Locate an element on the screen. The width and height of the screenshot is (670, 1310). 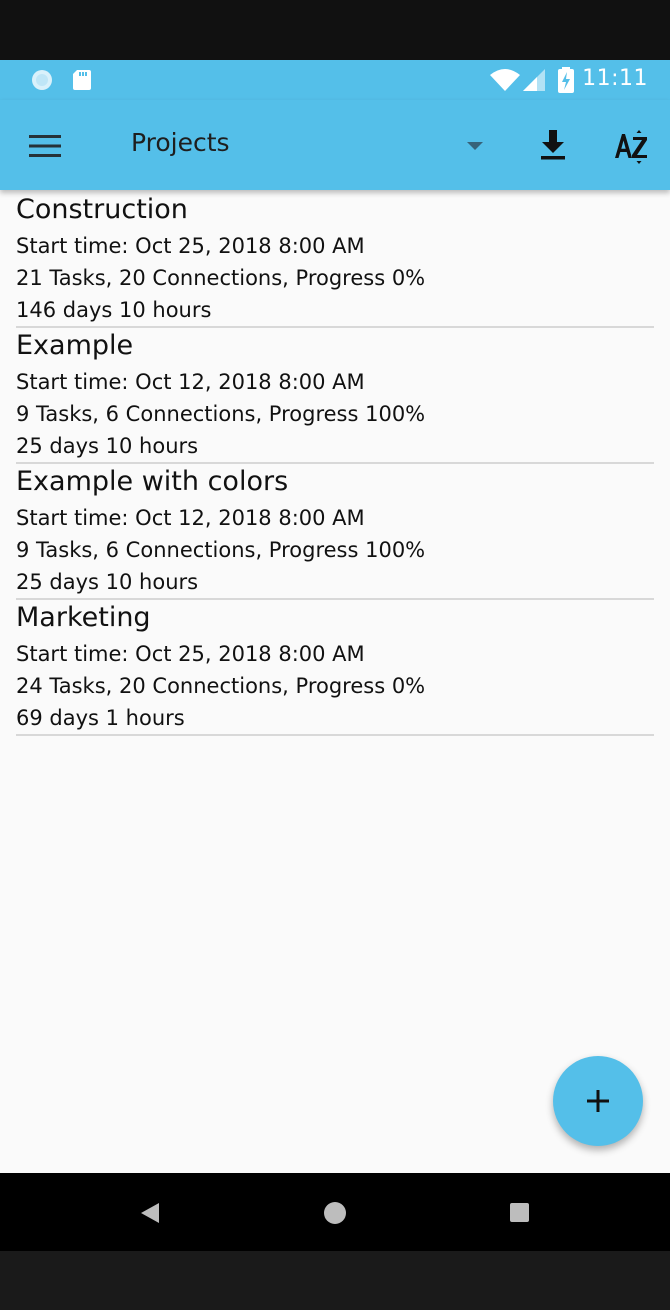
plus-icon is located at coordinates (598, 1101).